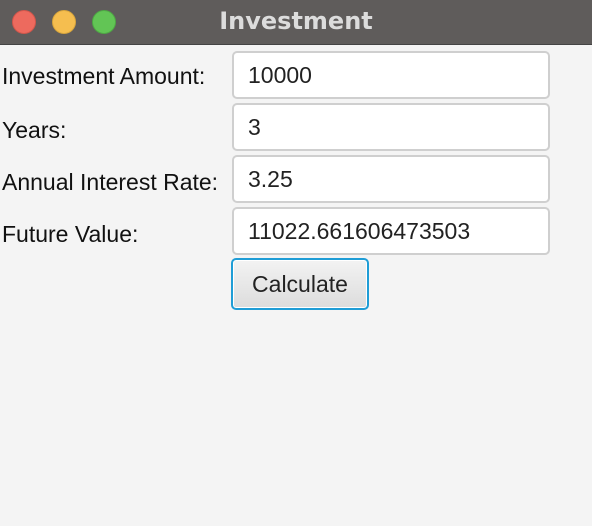  Describe the element at coordinates (391, 179) in the screenshot. I see `annual-interest-rate-field: 3.25` at that location.